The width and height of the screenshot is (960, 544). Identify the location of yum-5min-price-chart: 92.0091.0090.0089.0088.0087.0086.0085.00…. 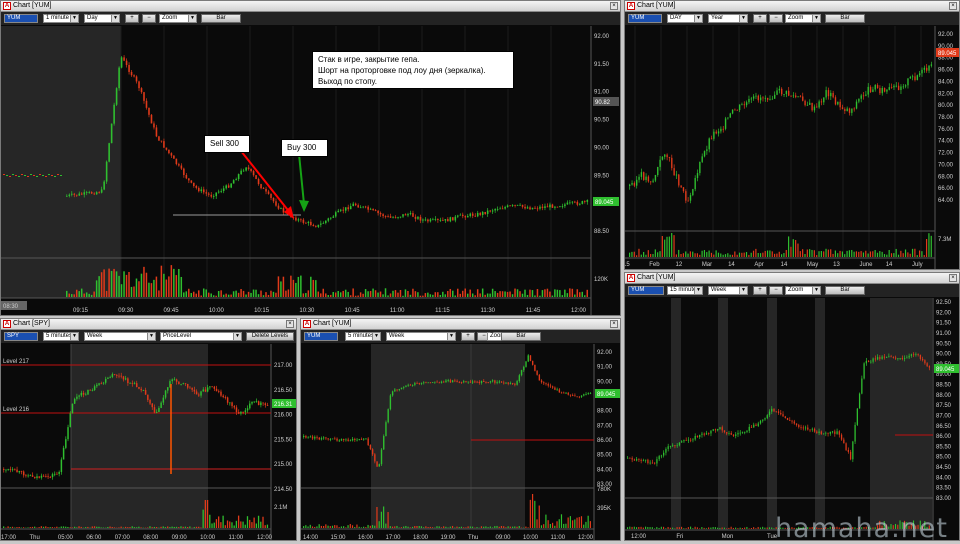
(460, 442).